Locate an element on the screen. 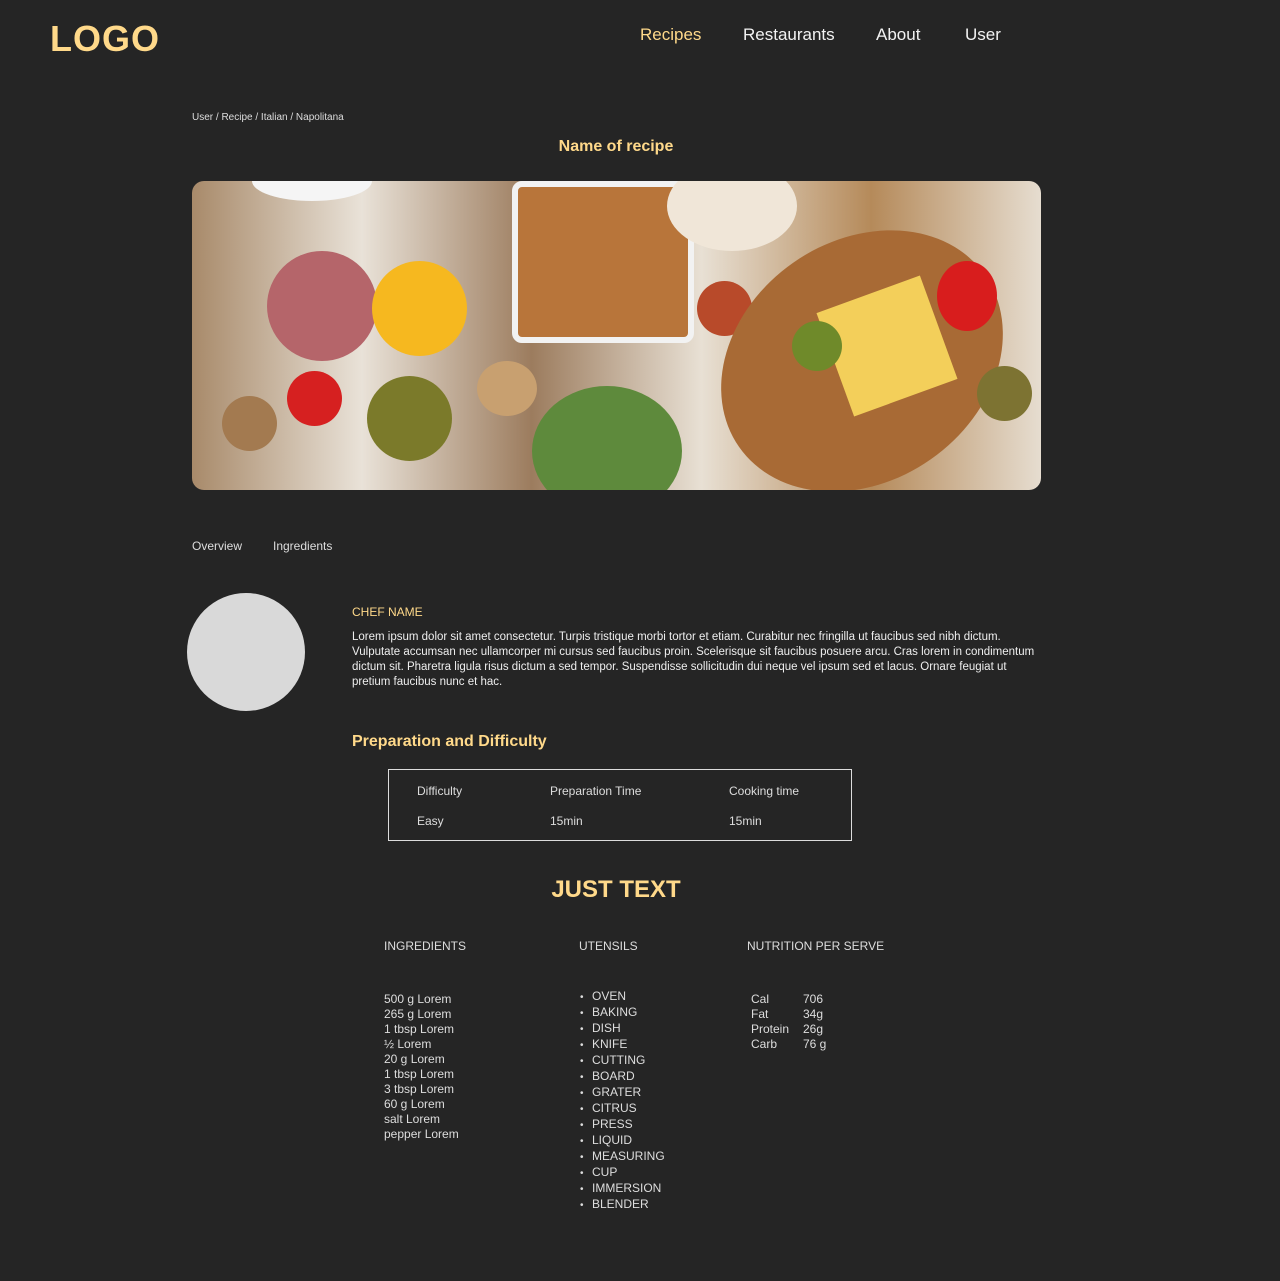 This screenshot has width=1280, height=1281. nav-recipes: Recipes is located at coordinates (670, 35).